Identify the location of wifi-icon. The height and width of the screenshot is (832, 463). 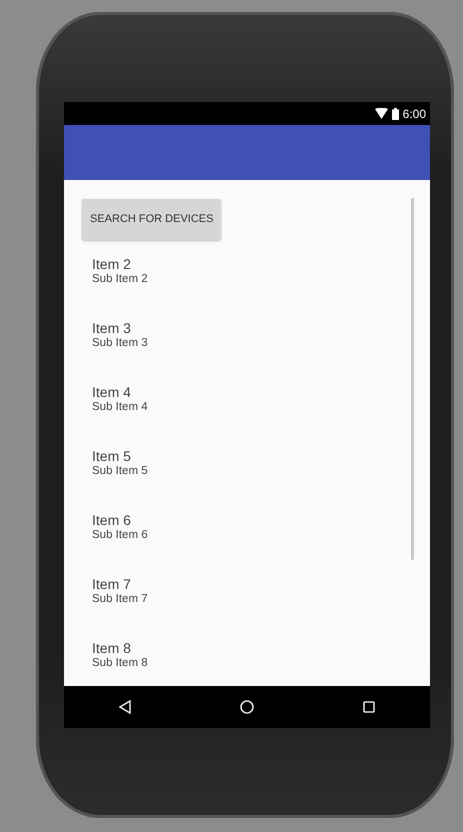
(381, 113).